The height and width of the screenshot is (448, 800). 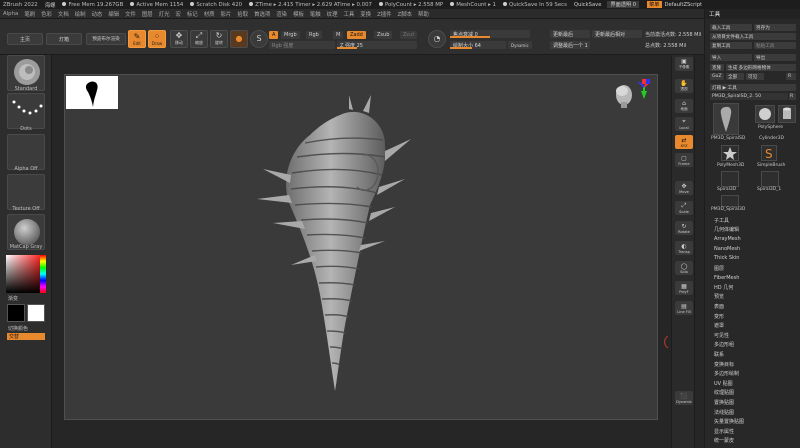 I want to click on export-button: 导出, so click(x=775, y=57).